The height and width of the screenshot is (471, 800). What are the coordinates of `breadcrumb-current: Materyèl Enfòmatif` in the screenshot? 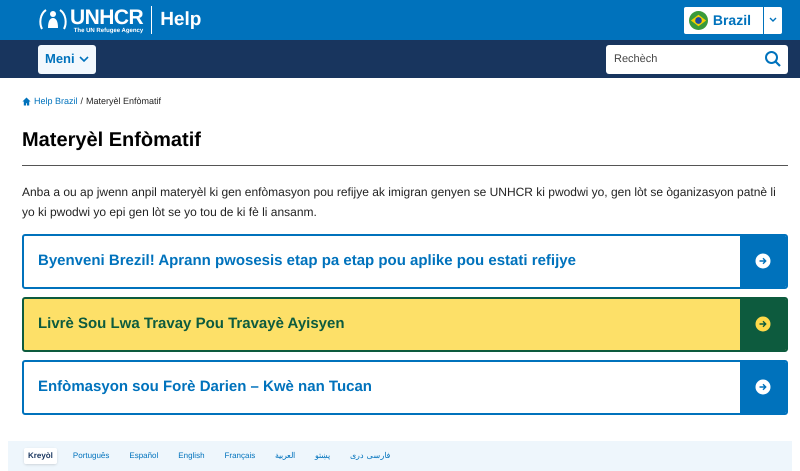 It's located at (124, 101).